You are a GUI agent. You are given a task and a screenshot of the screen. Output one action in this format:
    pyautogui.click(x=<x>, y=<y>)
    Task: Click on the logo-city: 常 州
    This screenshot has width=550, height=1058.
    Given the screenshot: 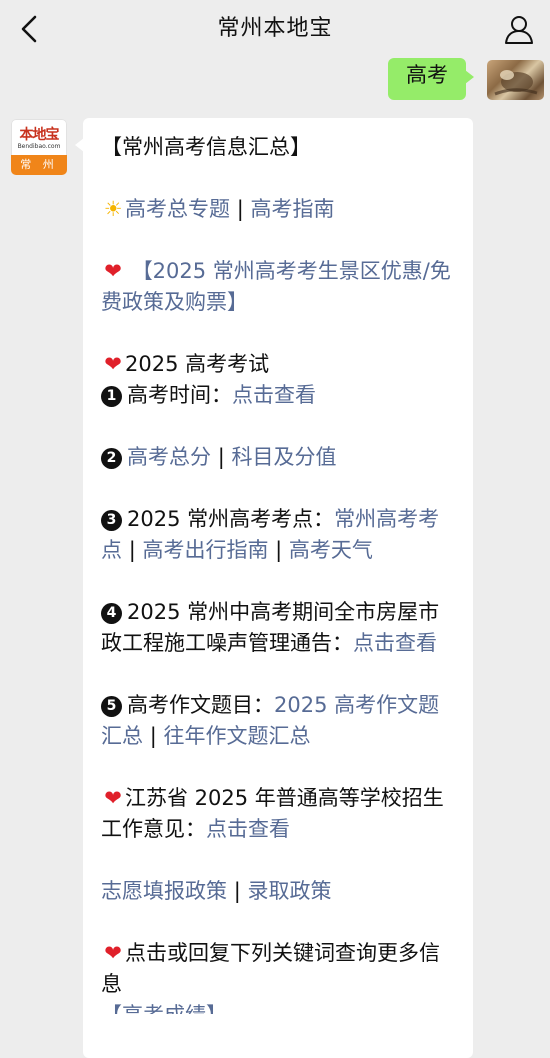 What is the action you would take?
    pyautogui.click(x=39, y=165)
    